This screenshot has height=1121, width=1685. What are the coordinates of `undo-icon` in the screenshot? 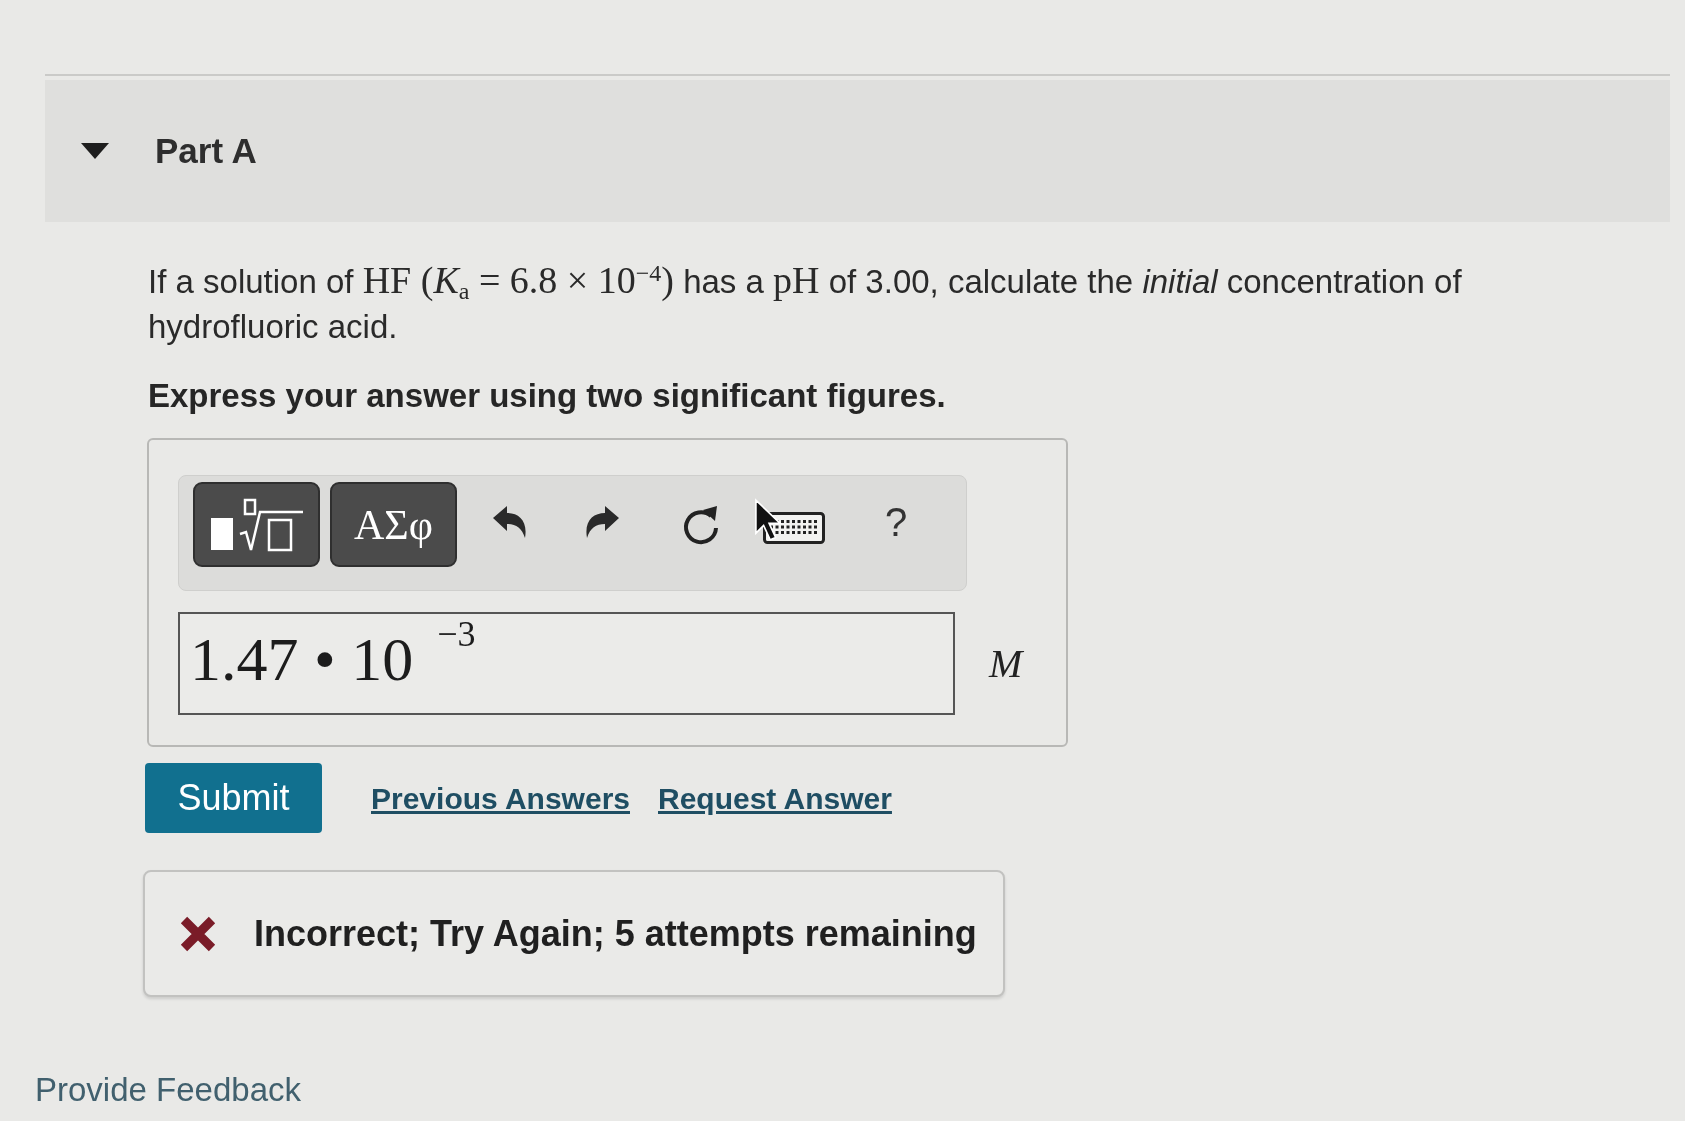 It's located at (510, 522).